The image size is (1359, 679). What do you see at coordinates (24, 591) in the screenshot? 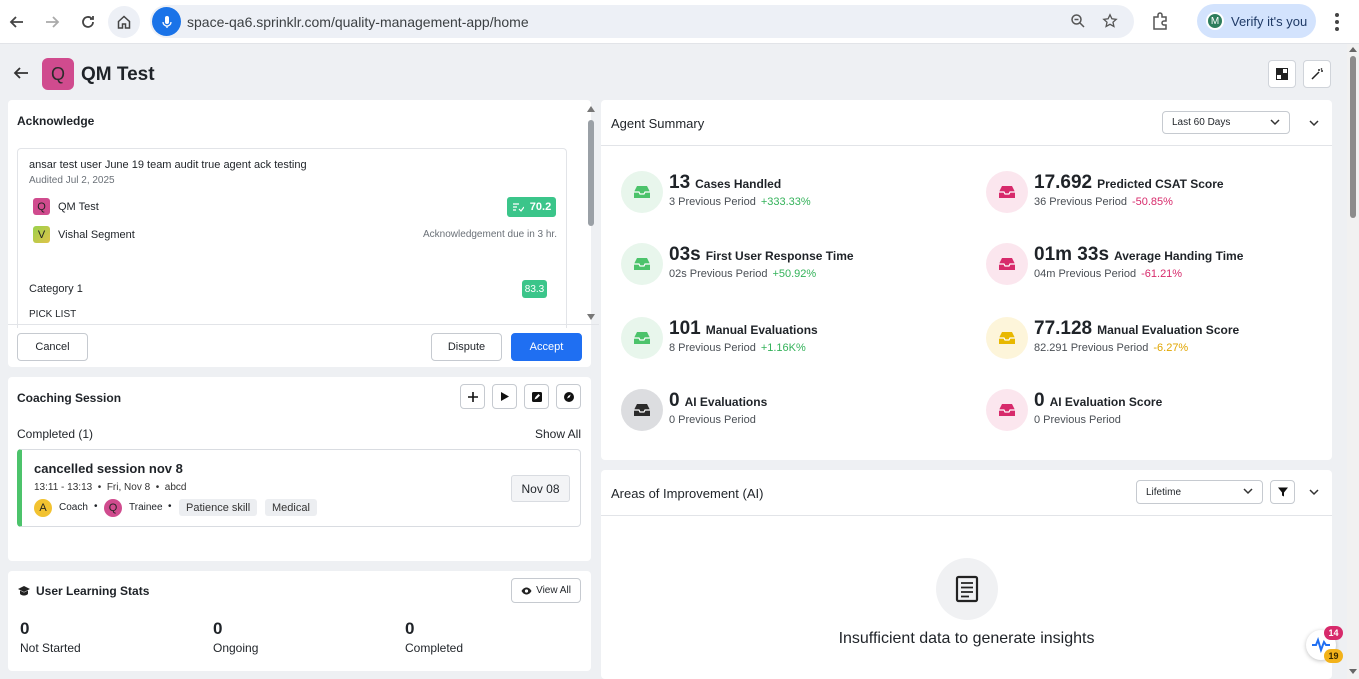
I see `graduation-cap-icon` at bounding box center [24, 591].